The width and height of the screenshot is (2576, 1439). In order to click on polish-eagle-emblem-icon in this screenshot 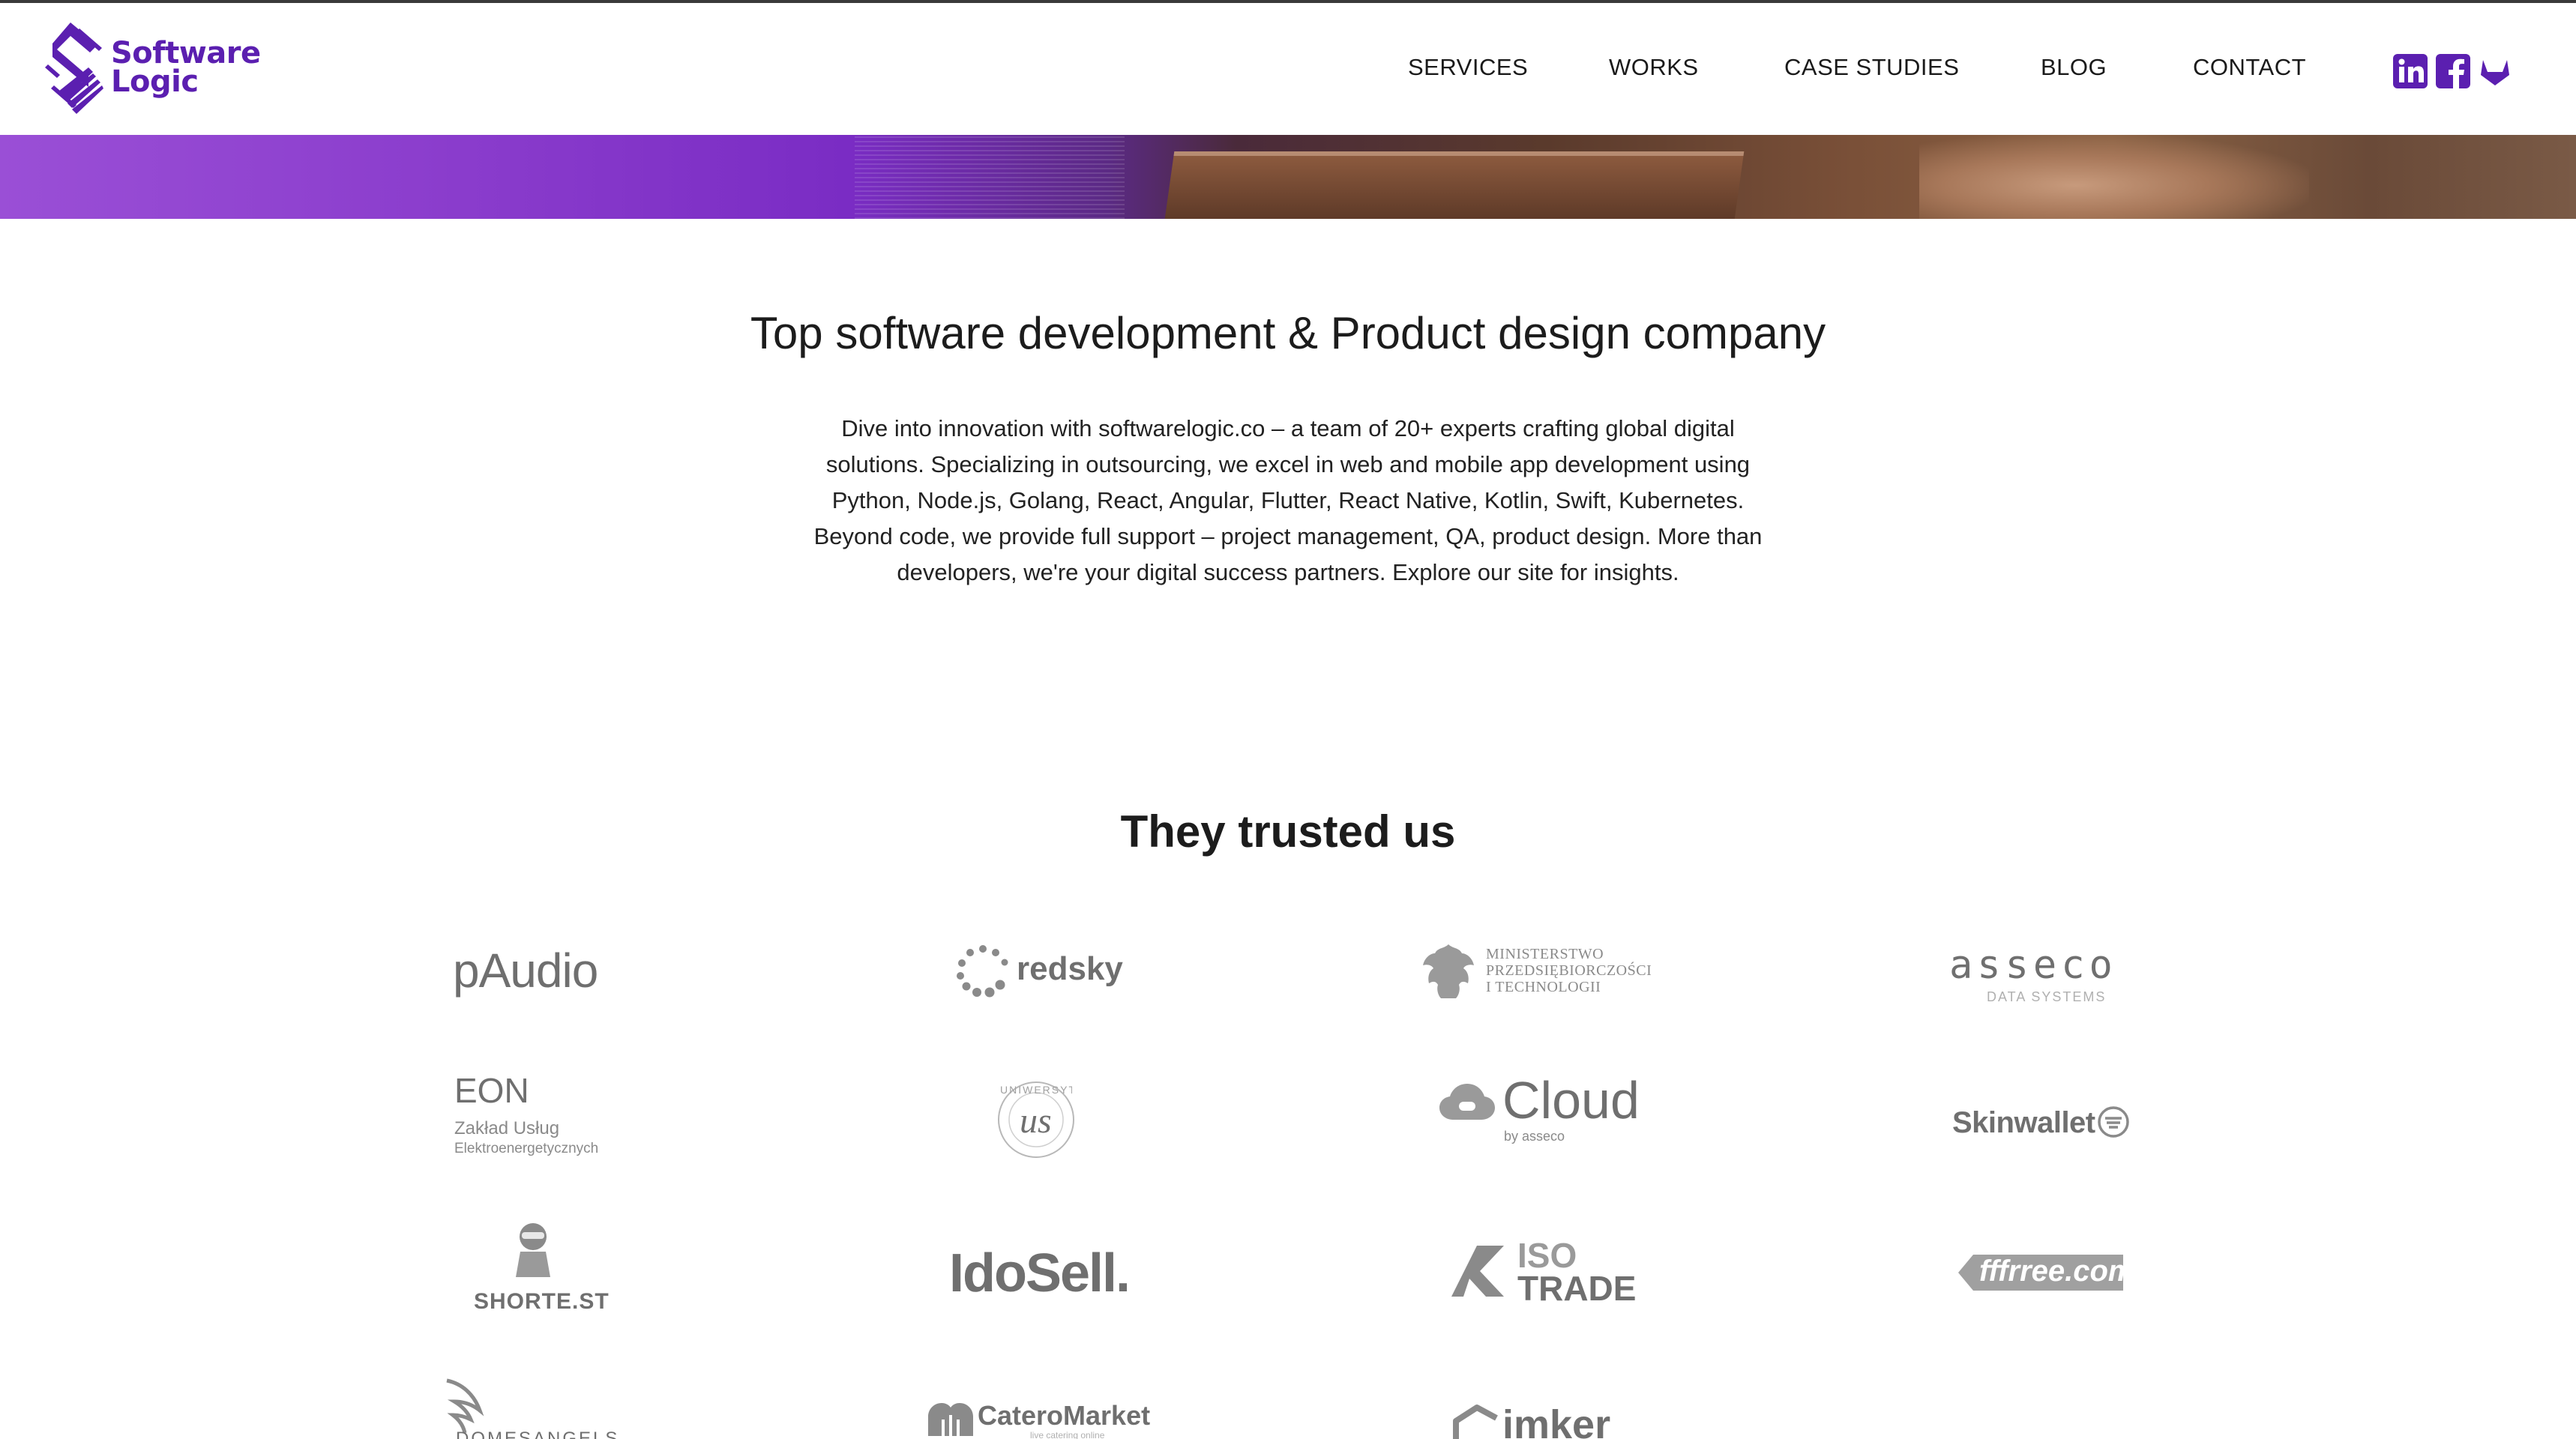, I will do `click(1448, 971)`.